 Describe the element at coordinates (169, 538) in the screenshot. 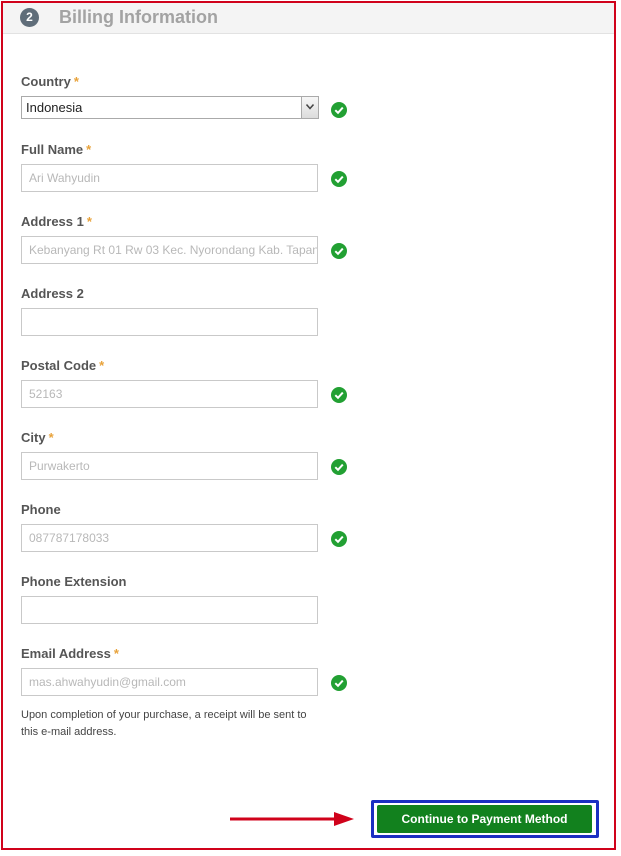

I see `phone-input: 087787178033` at that location.